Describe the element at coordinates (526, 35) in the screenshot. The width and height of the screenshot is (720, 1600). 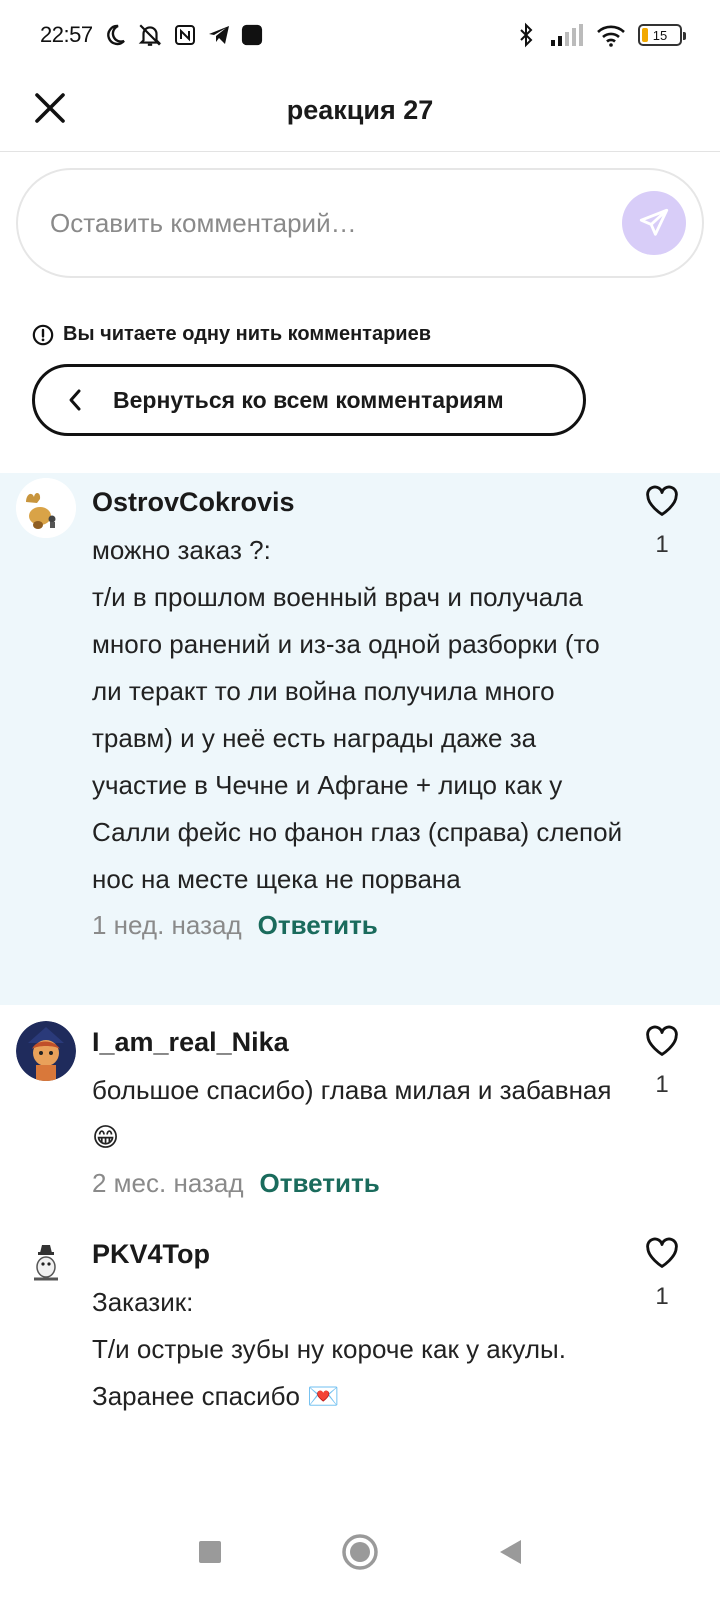
I see `bluetooth-icon` at that location.